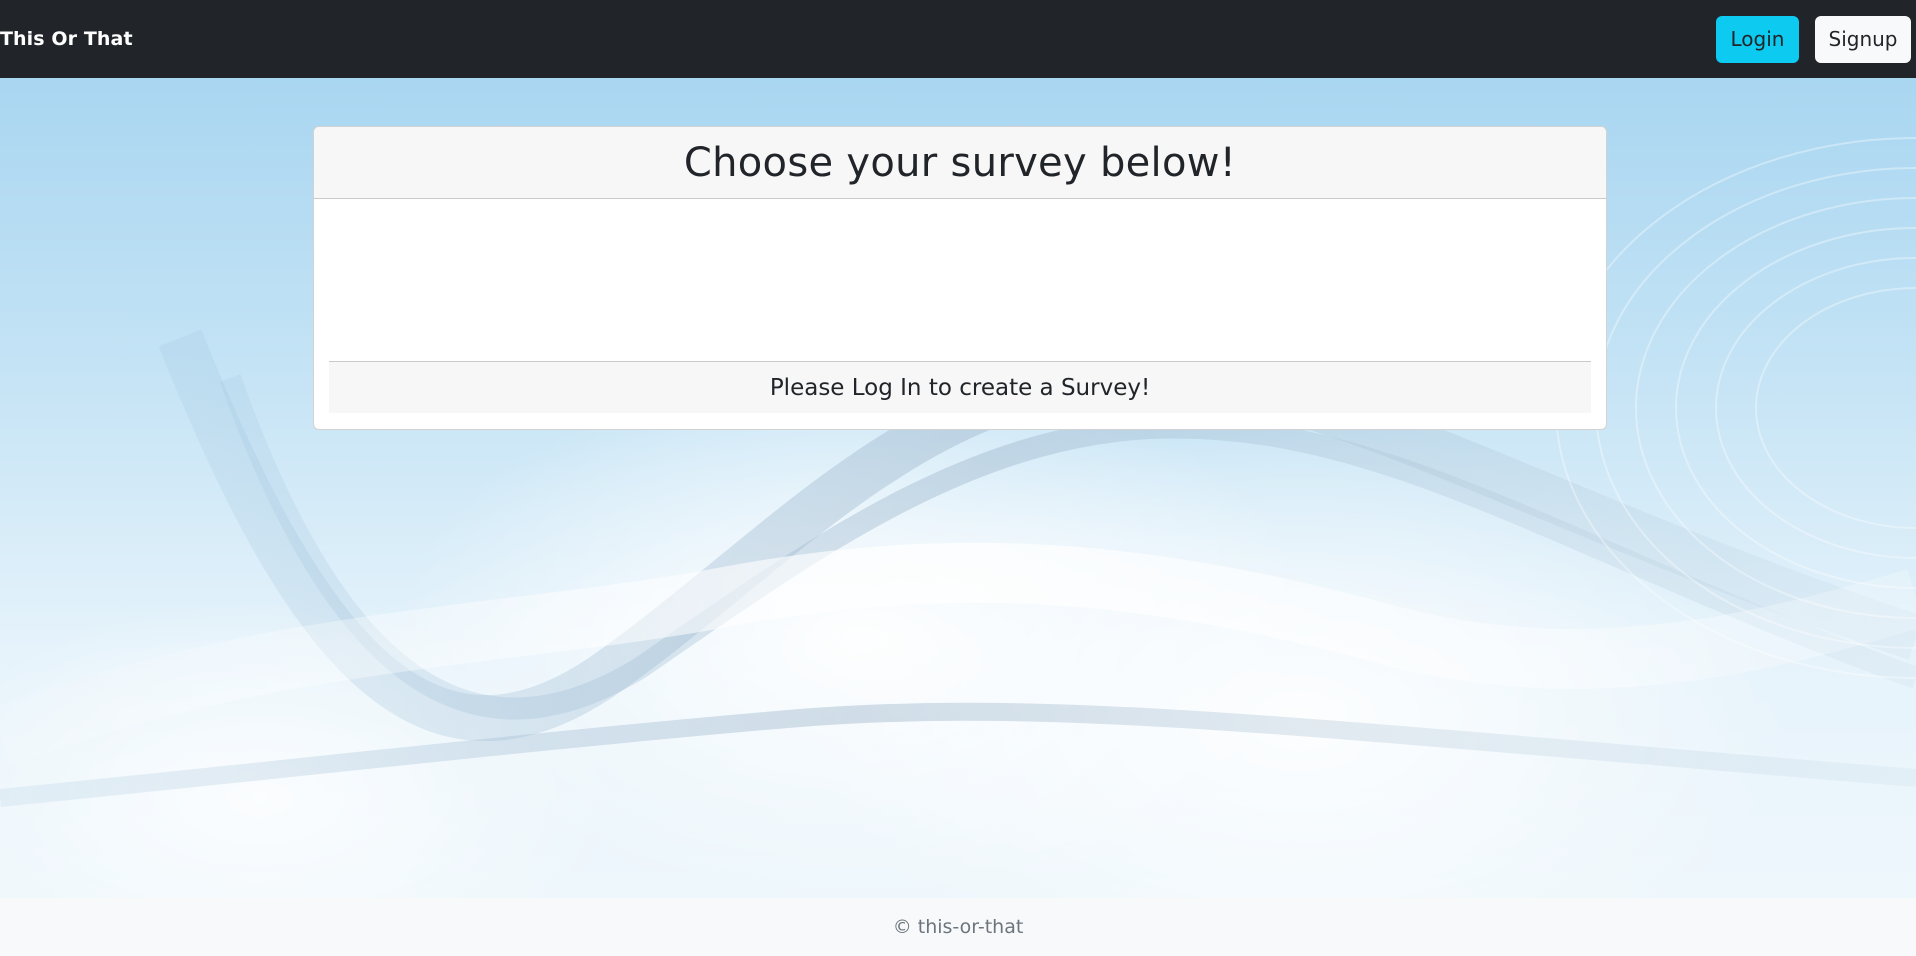 This screenshot has height=956, width=1916. I want to click on login-prompt: Please Log In to create a Survey!, so click(960, 387).